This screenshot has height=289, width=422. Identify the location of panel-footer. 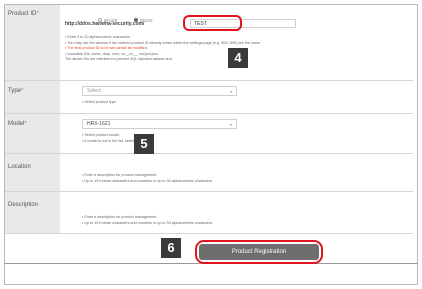
(211, 274).